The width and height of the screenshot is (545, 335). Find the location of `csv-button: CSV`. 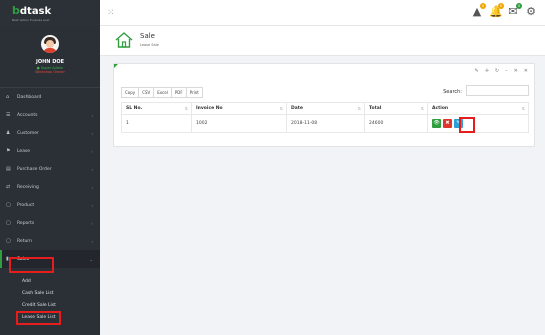

csv-button: CSV is located at coordinates (146, 92).